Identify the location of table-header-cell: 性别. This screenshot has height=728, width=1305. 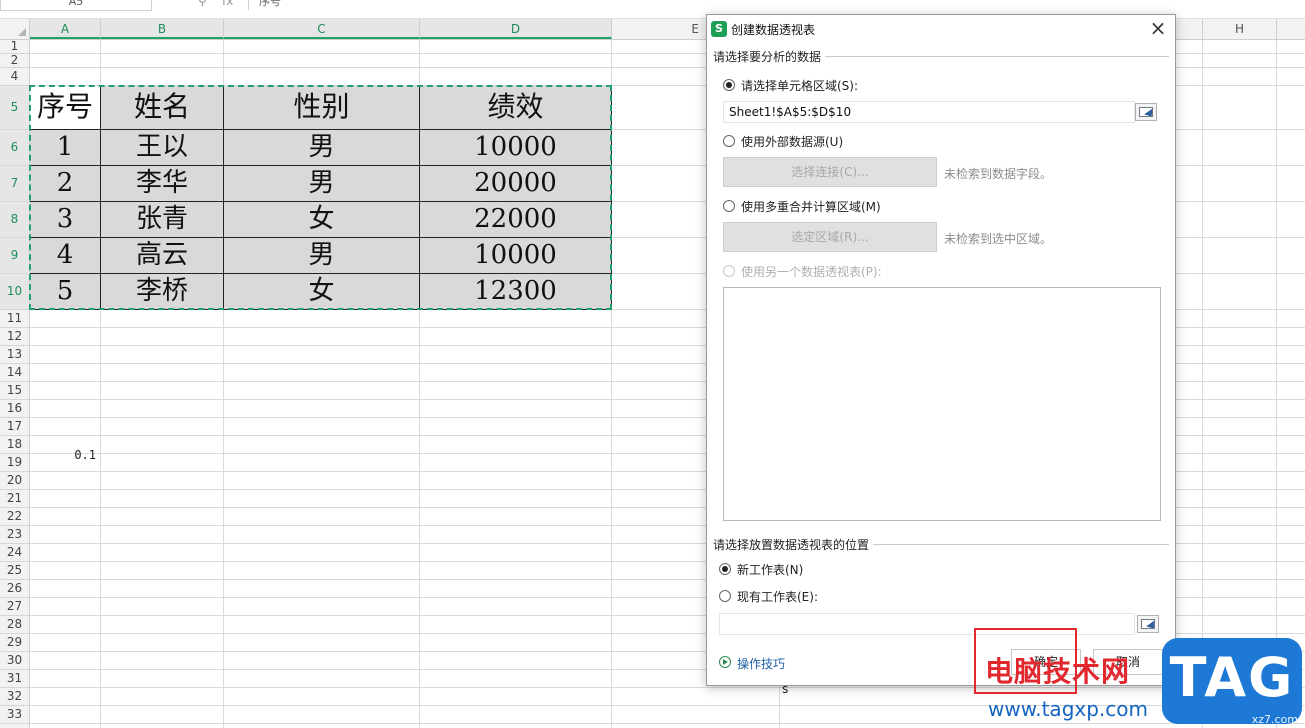
(322, 108).